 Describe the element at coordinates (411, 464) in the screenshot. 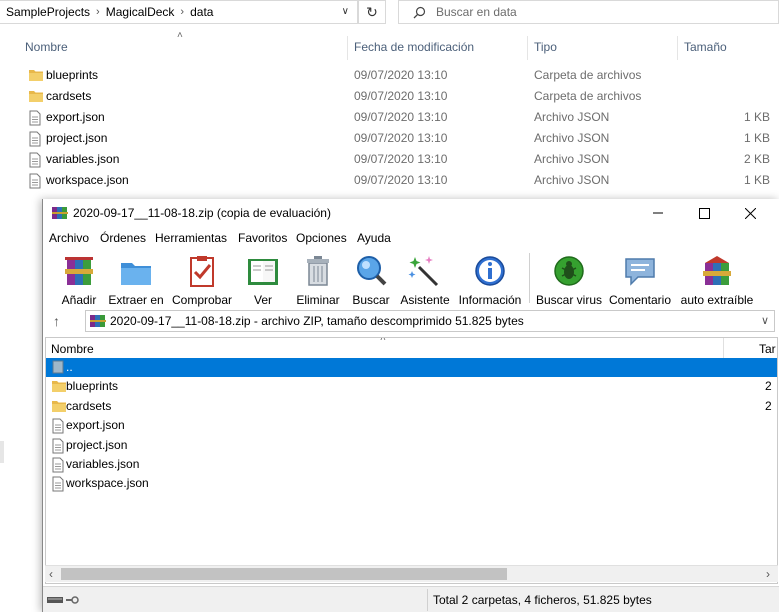

I see `archive-list-item: variables.json` at that location.